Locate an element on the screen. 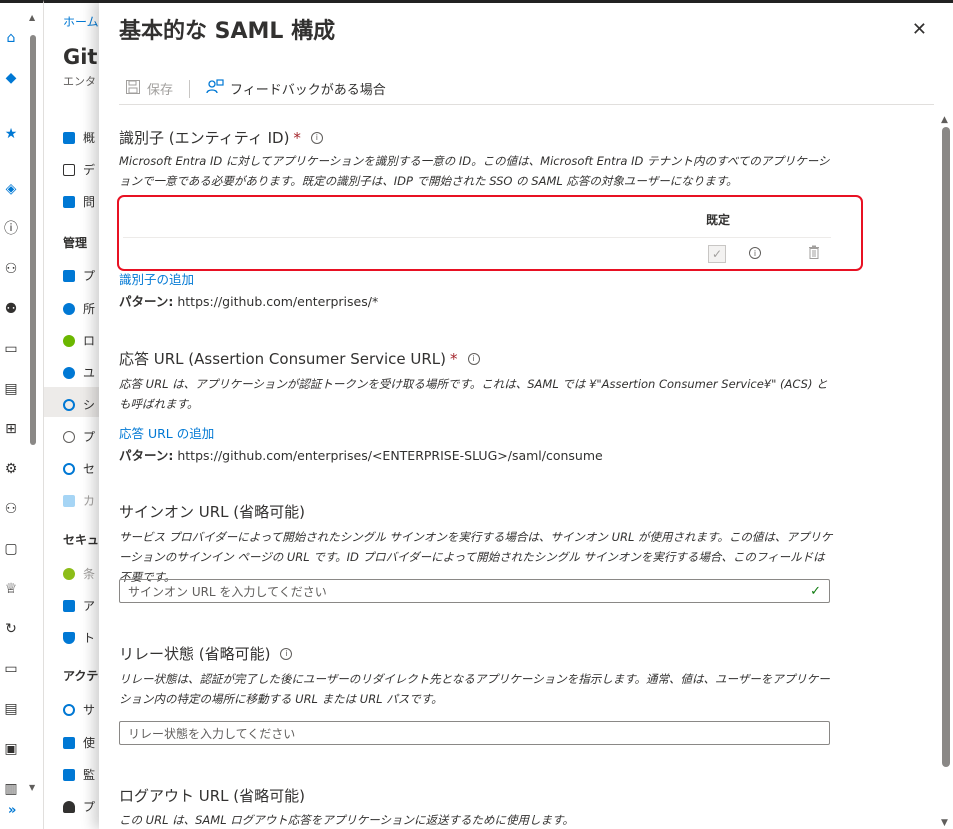 The image size is (953, 829). relay-state-input: リレー状態を入力してください is located at coordinates (474, 733).